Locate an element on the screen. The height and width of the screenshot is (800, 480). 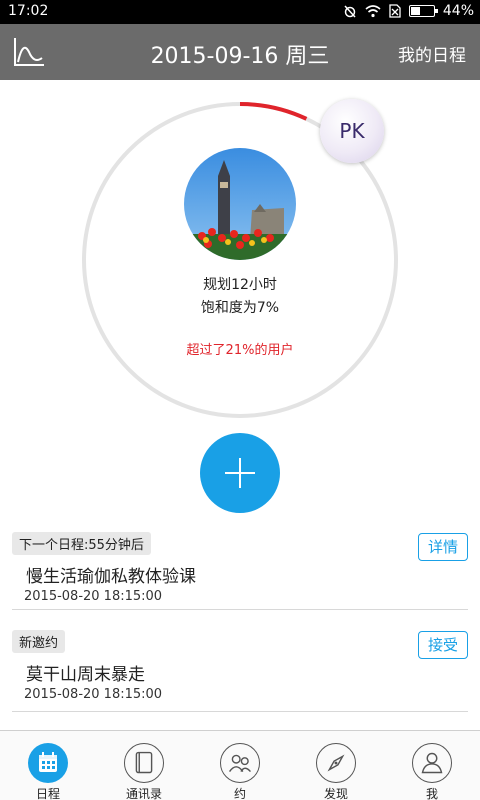
tab-me: 我 is located at coordinates (432, 765).